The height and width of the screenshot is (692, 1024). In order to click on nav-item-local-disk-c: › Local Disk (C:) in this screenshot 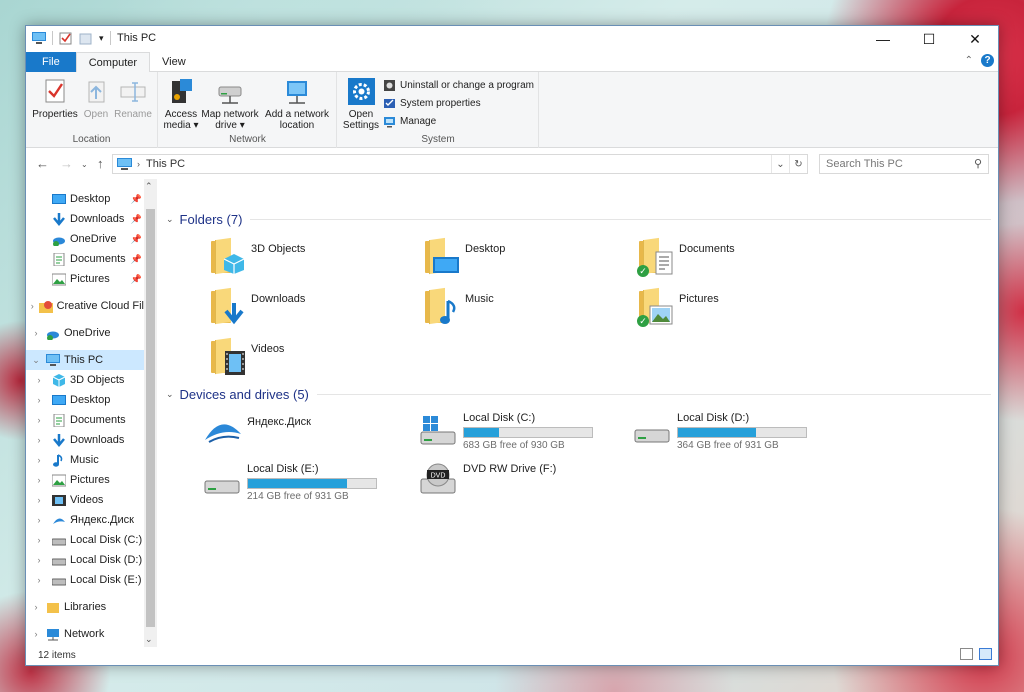, I will do `click(85, 540)`.